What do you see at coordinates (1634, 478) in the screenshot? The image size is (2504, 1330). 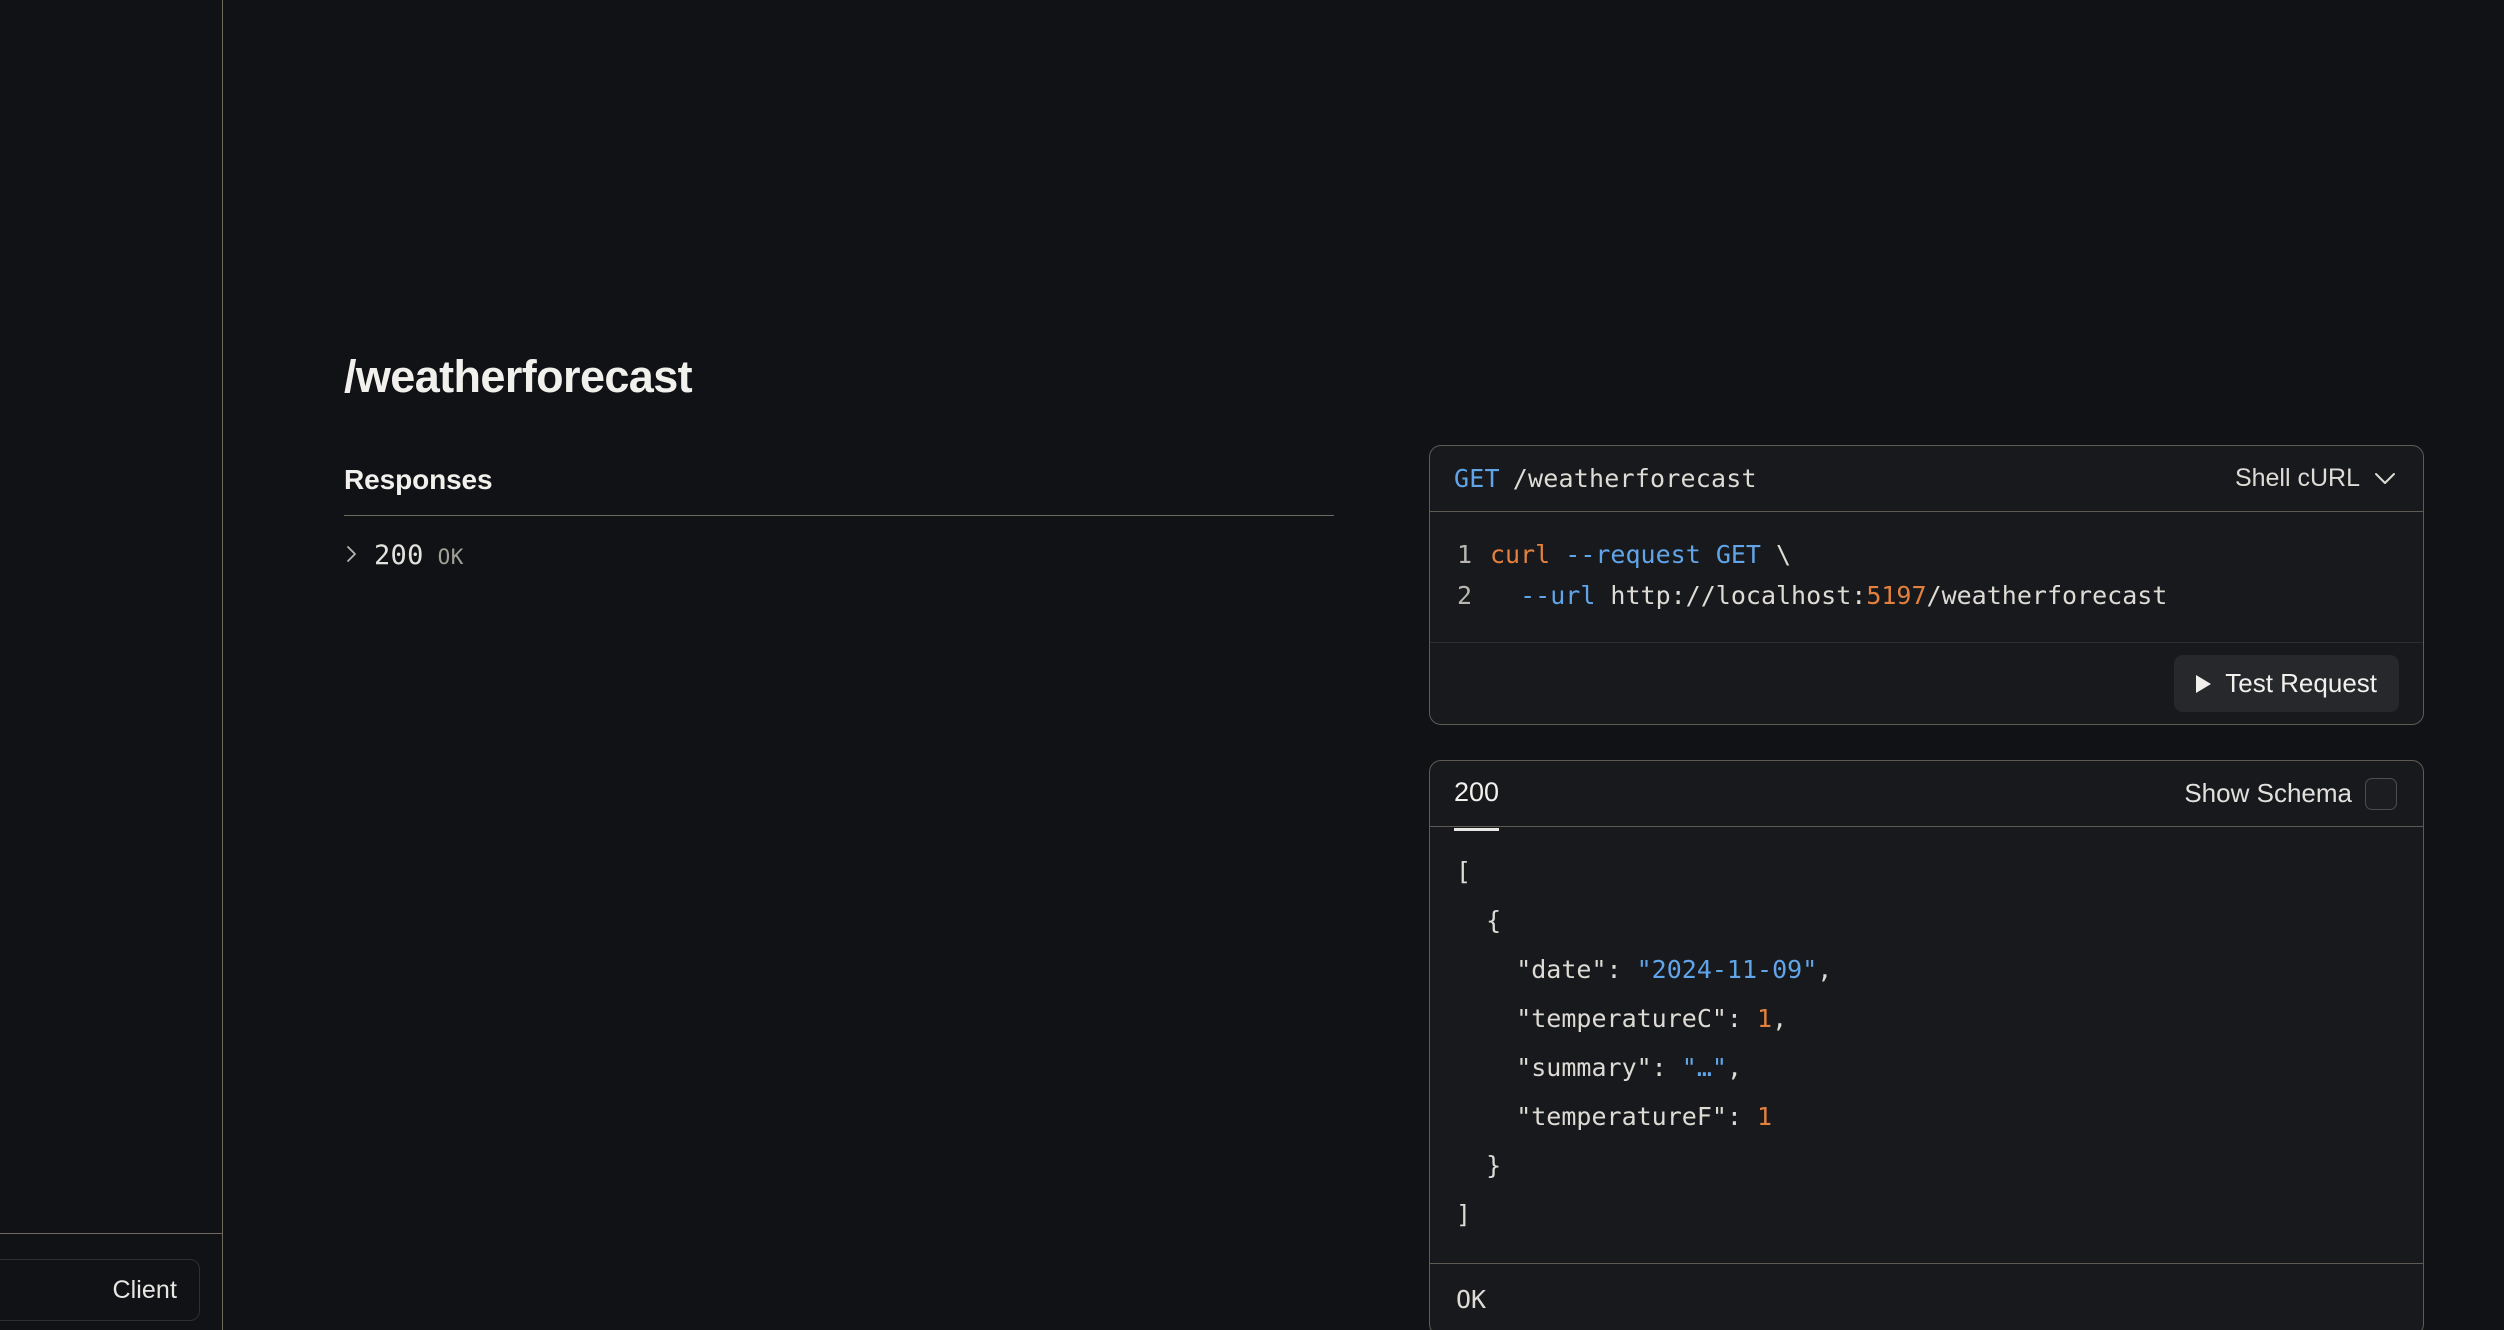 I see `request-path: /weatherforecast` at bounding box center [1634, 478].